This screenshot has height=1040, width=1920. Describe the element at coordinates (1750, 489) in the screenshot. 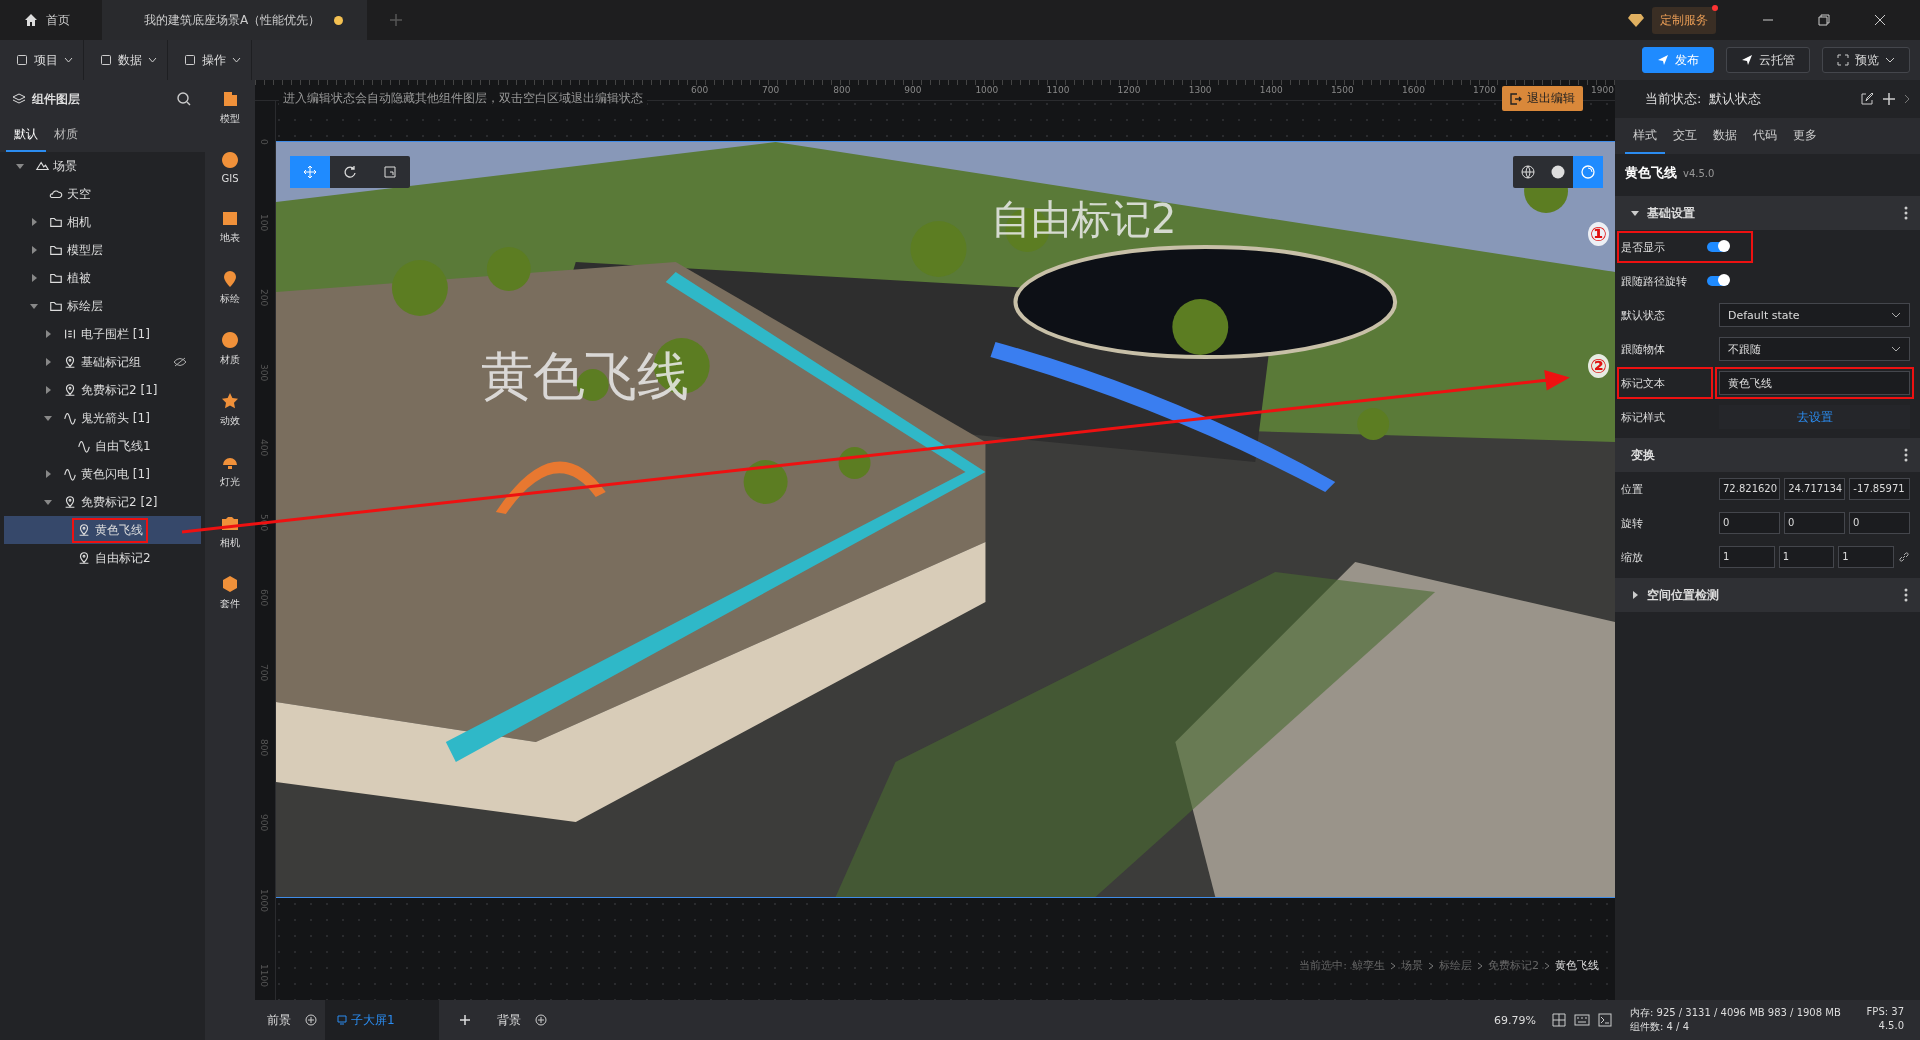

I see `number-input: 72.821620` at that location.